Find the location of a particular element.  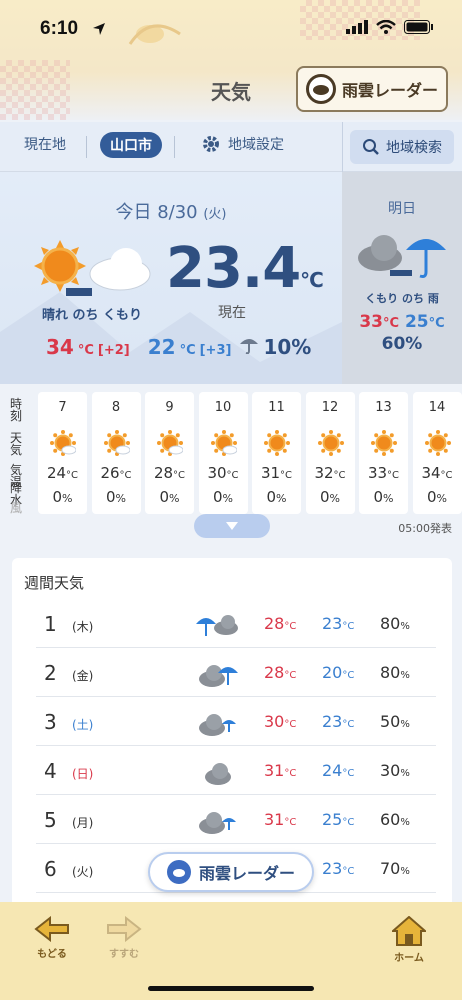

back-label: もどる is located at coordinates (52, 954).